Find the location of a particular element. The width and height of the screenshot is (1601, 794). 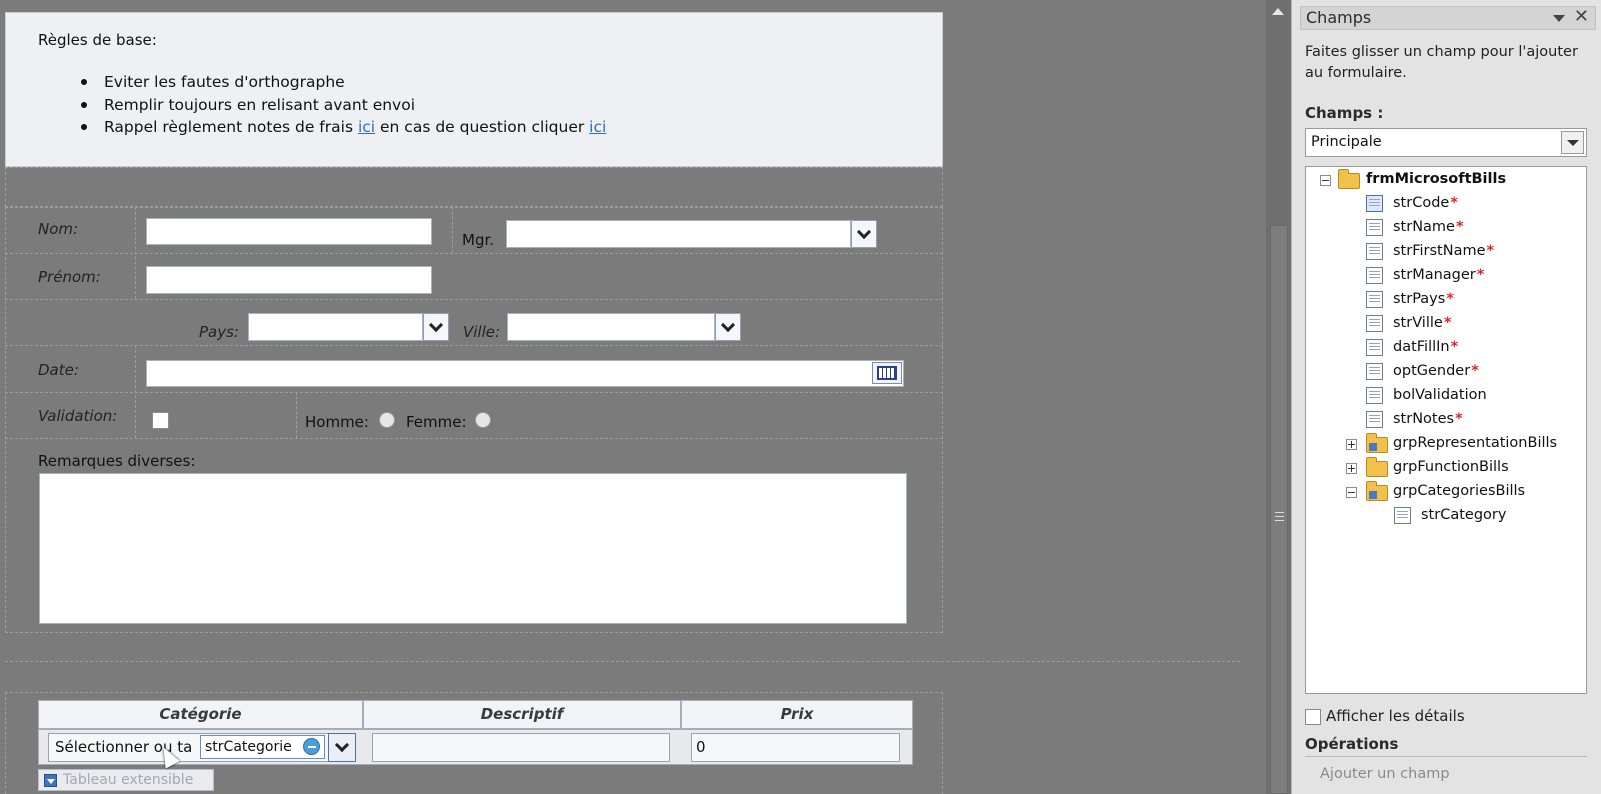

pays-select is located at coordinates (335, 327).